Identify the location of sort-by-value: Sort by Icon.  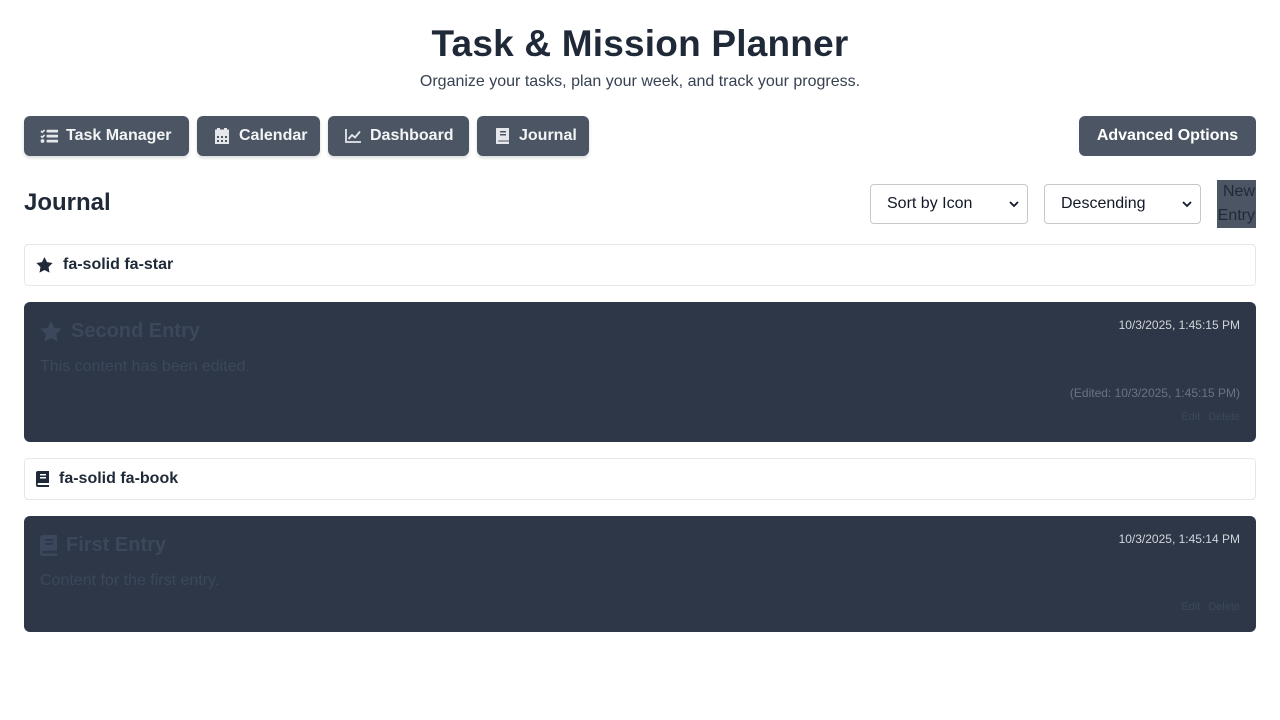
(930, 203).